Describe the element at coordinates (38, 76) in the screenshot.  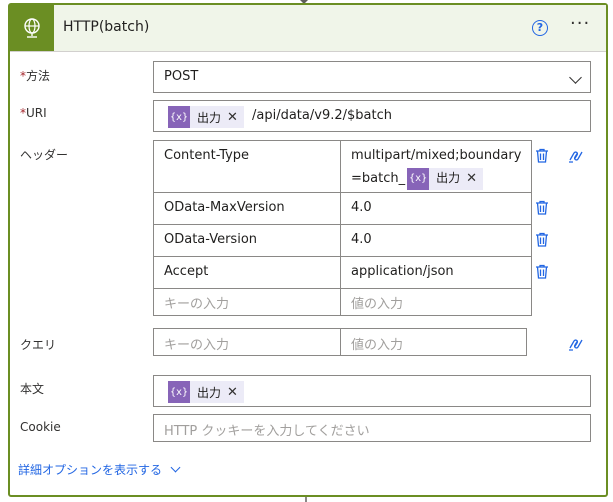
I see `method-label-text: 方法` at that location.